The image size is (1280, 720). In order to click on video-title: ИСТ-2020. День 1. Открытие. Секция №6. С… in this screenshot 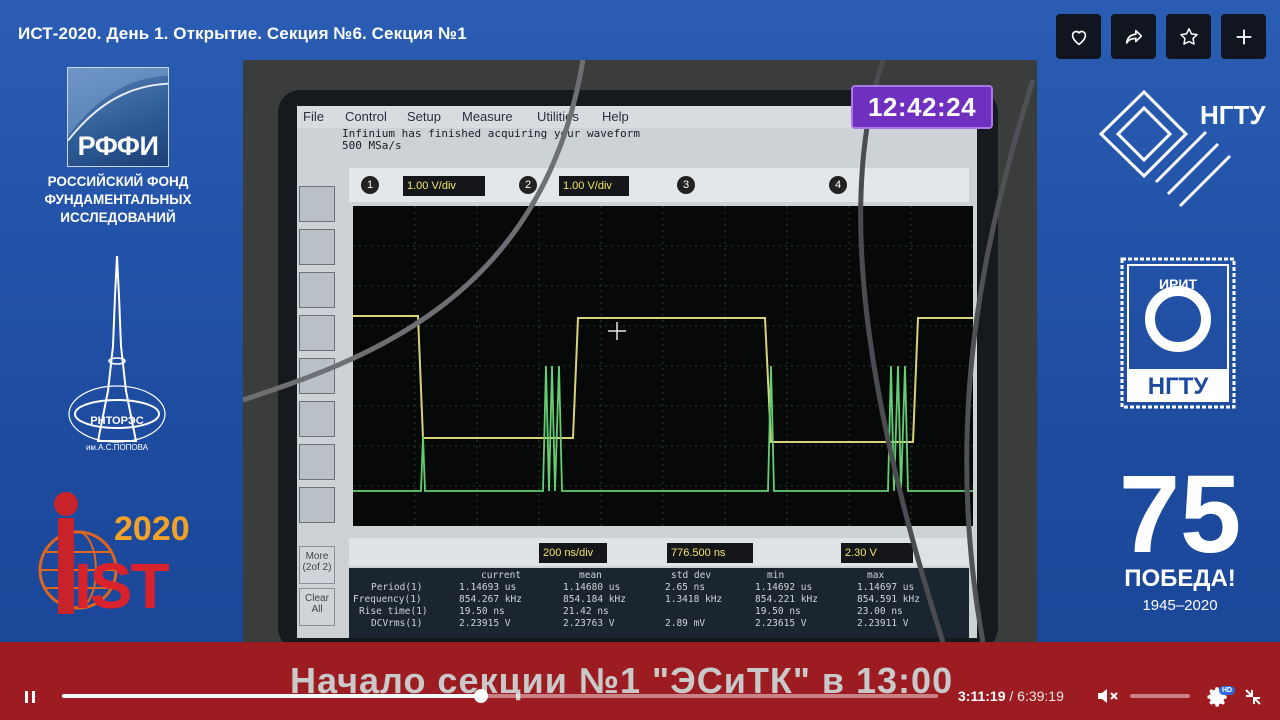, I will do `click(242, 33)`.